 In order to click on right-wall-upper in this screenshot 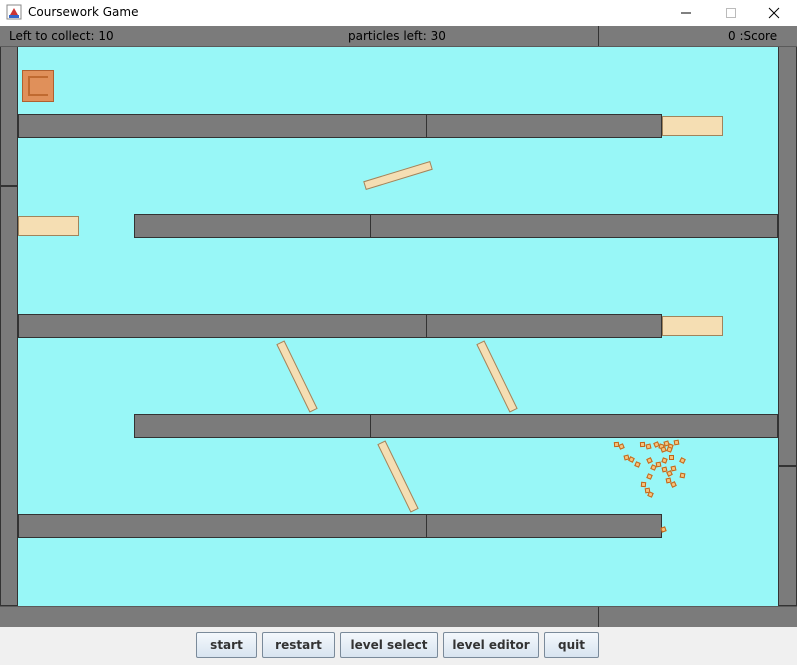, I will do `click(787, 256)`.